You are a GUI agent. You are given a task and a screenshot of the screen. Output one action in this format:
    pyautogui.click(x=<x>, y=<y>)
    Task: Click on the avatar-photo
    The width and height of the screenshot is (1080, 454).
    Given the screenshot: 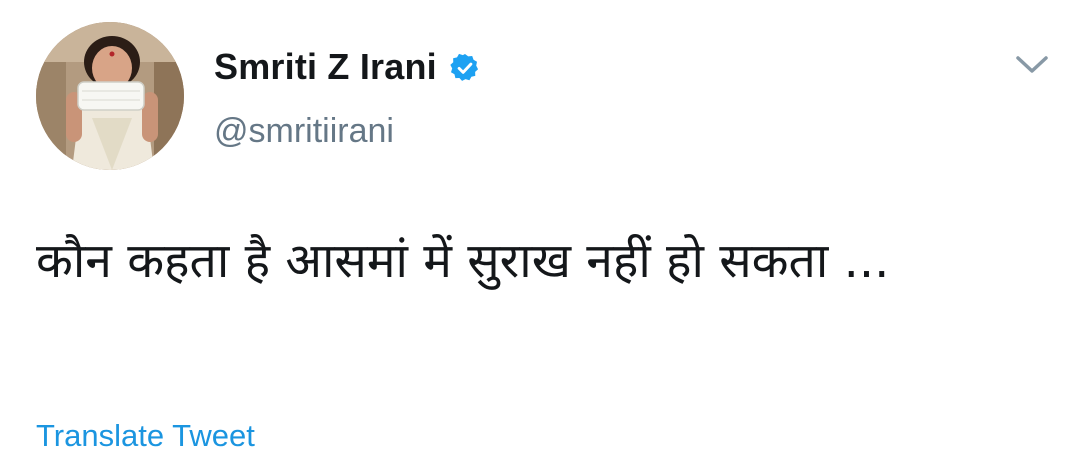 What is the action you would take?
    pyautogui.click(x=110, y=96)
    